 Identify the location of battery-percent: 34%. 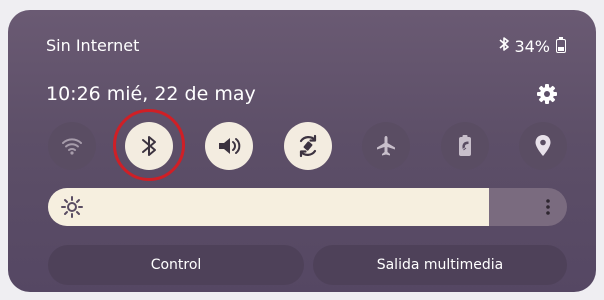
(532, 46).